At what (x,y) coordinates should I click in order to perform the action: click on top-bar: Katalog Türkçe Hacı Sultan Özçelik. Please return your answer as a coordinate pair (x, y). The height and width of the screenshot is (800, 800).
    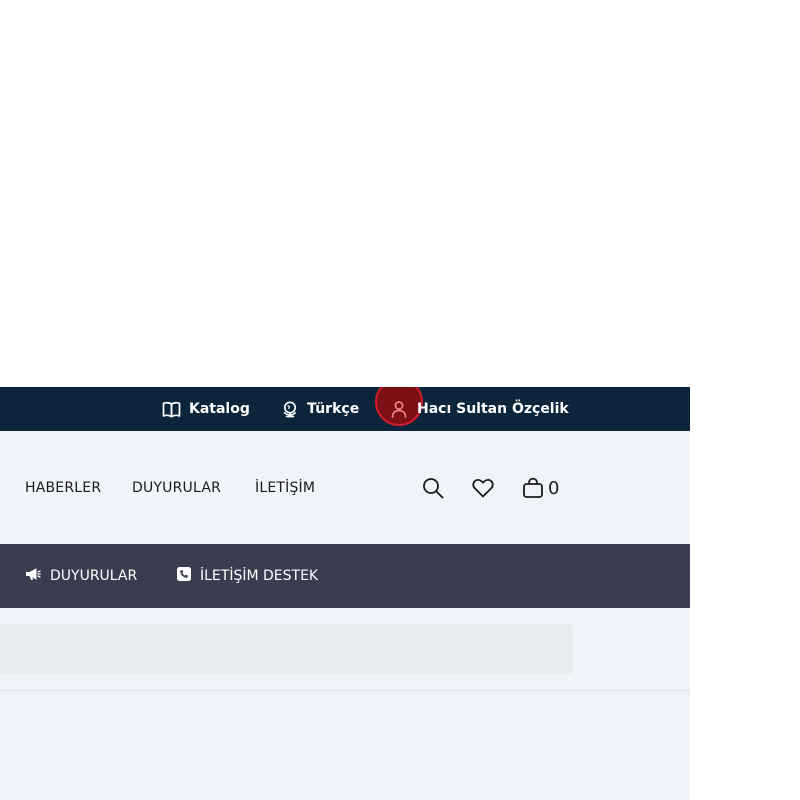
    Looking at the image, I should click on (345, 409).